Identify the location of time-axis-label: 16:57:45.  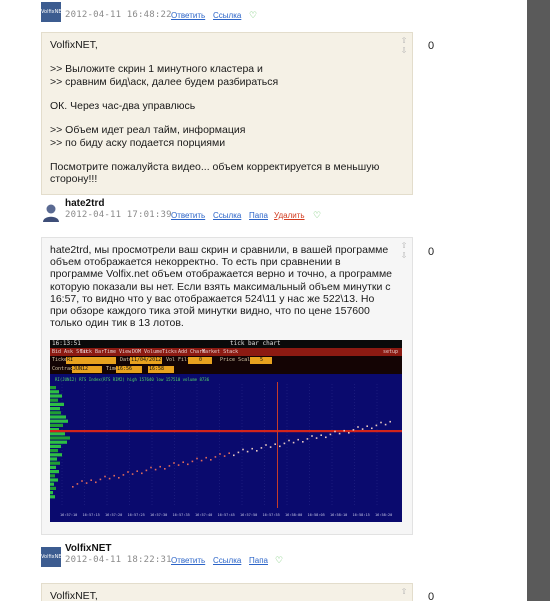
(226, 515).